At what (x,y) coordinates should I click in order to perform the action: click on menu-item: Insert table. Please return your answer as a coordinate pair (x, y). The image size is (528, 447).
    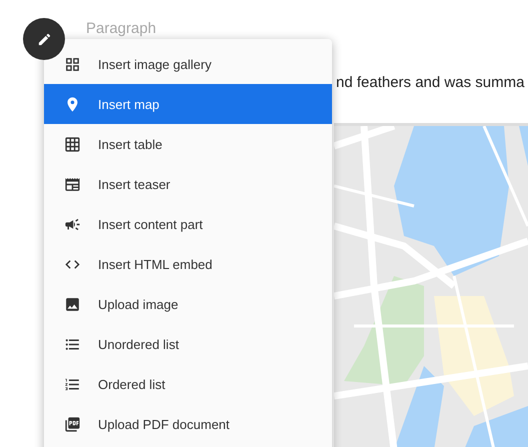
    Looking at the image, I should click on (188, 144).